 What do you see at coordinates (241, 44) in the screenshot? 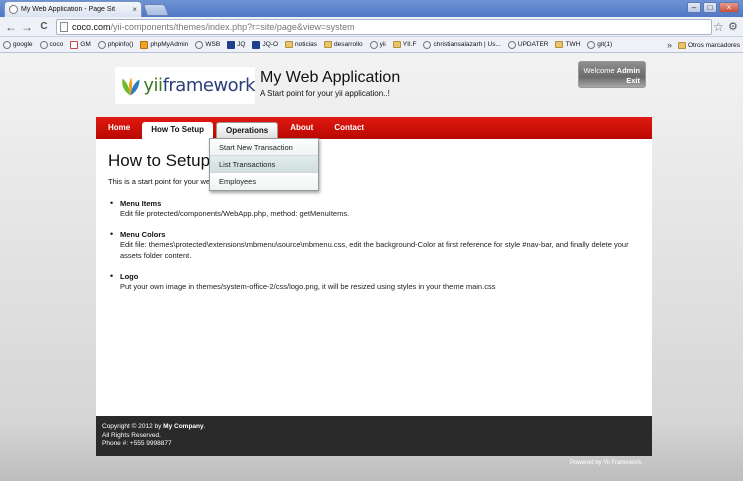
I see `bookmark-label: JQ` at bounding box center [241, 44].